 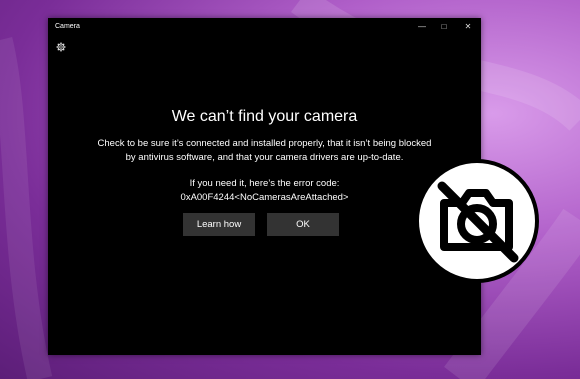 What do you see at coordinates (67, 26) in the screenshot?
I see `window-title: Camera` at bounding box center [67, 26].